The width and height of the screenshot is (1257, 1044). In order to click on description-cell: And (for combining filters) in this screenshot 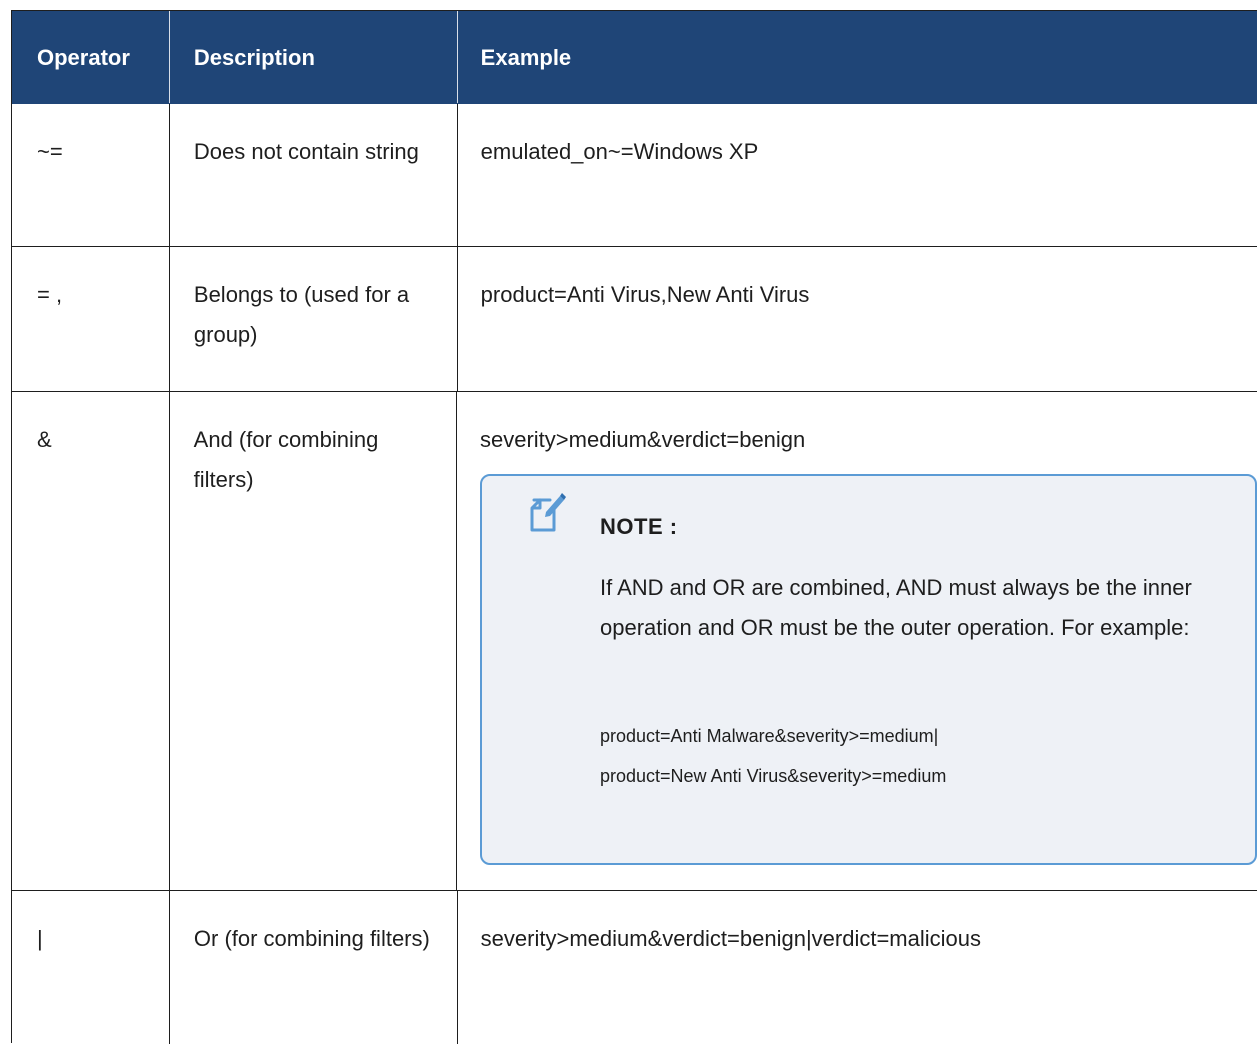, I will do `click(313, 641)`.